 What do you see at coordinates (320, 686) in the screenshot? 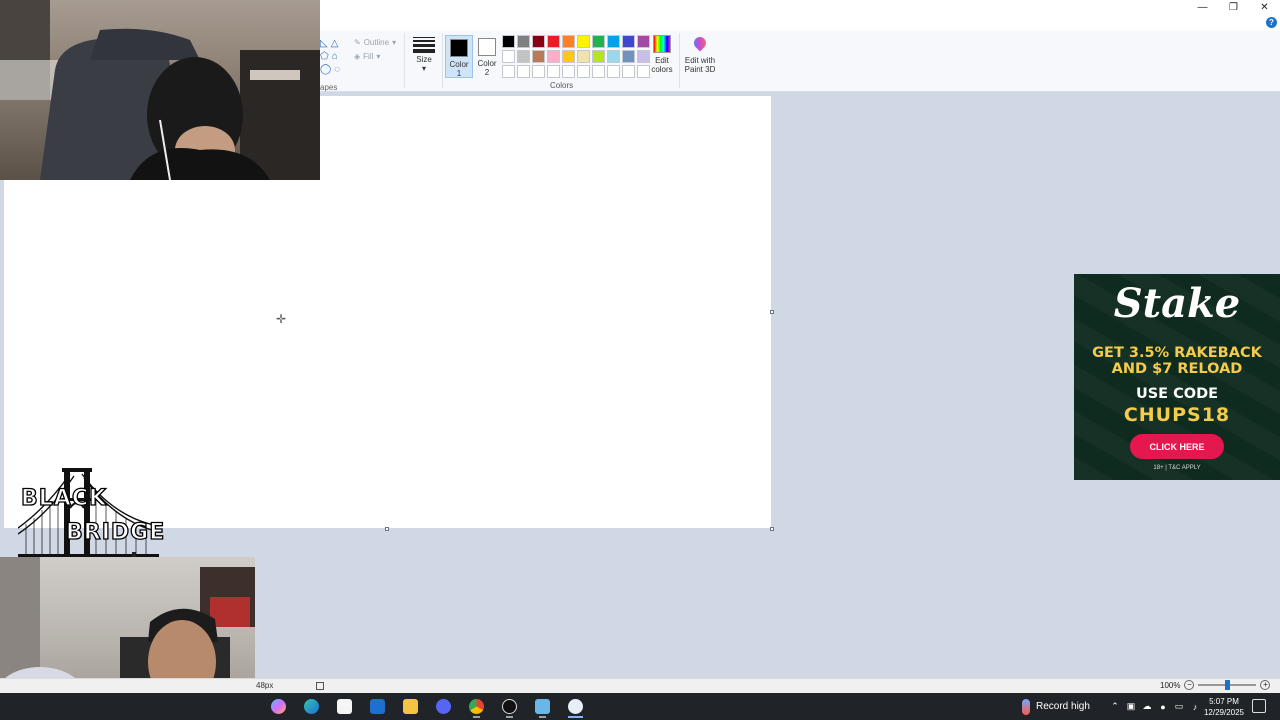
I see `save-status-icon` at bounding box center [320, 686].